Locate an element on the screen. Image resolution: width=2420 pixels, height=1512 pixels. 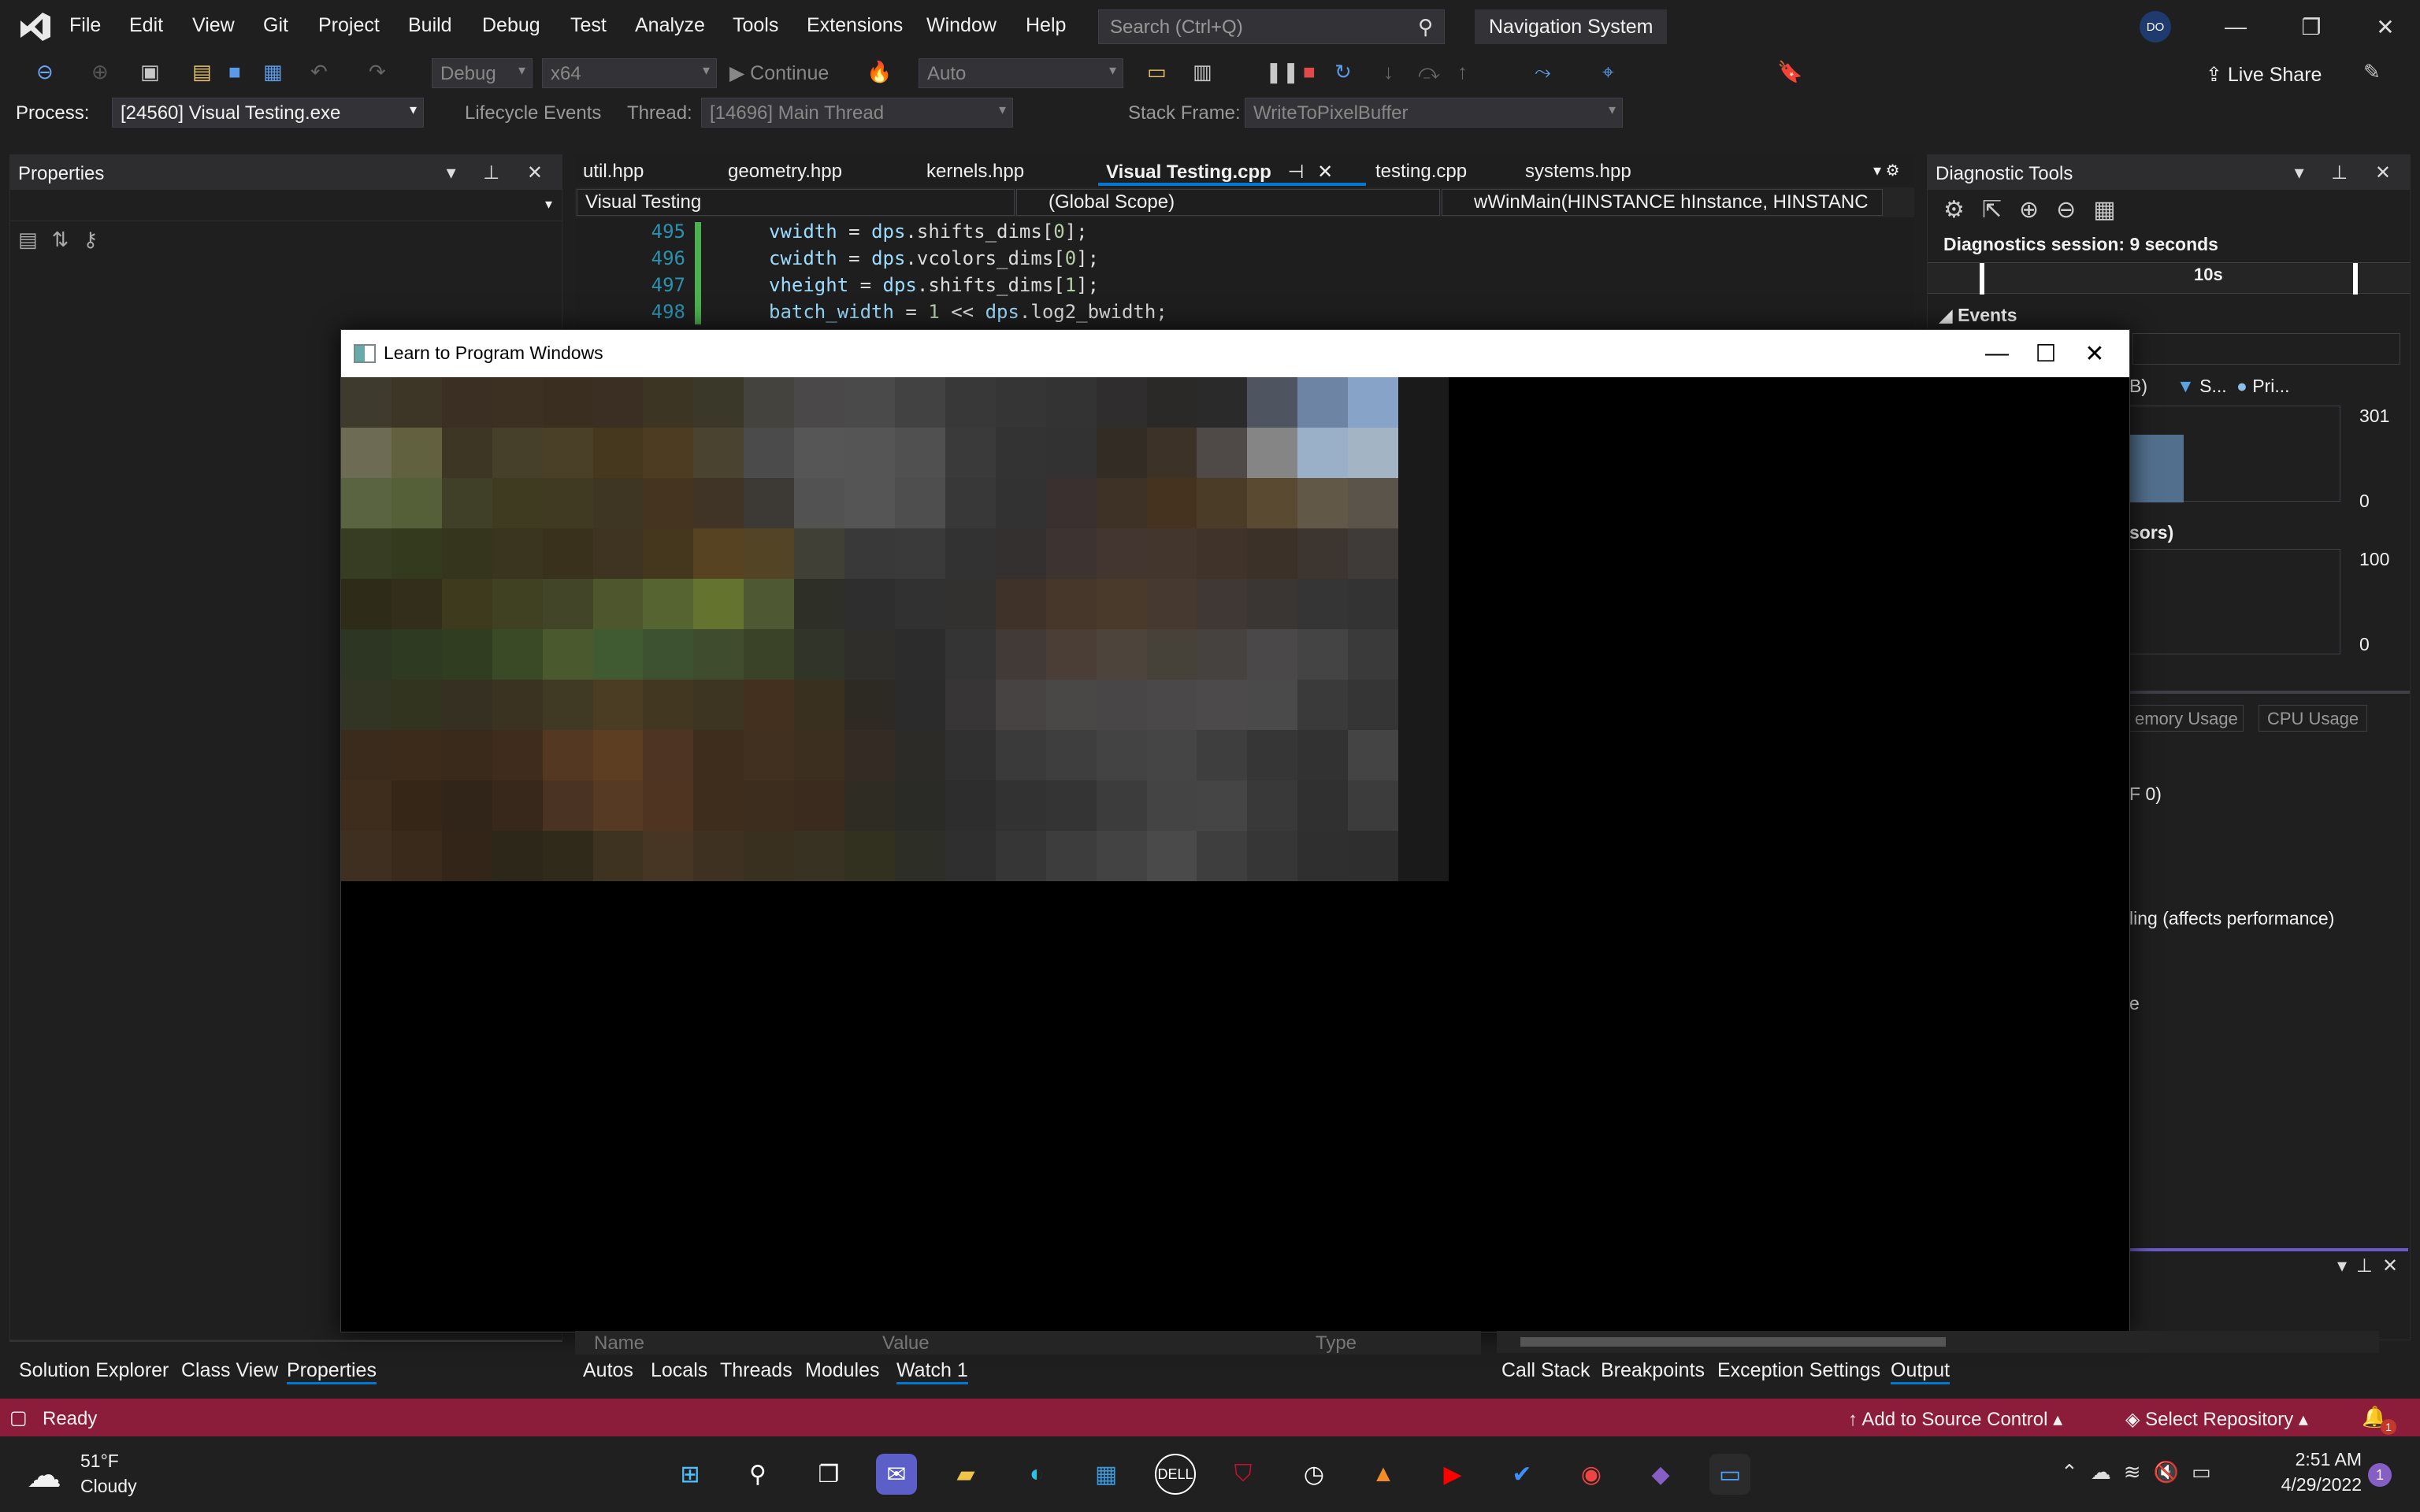
tab-breakpoints: Breakpoints is located at coordinates (1653, 1370).